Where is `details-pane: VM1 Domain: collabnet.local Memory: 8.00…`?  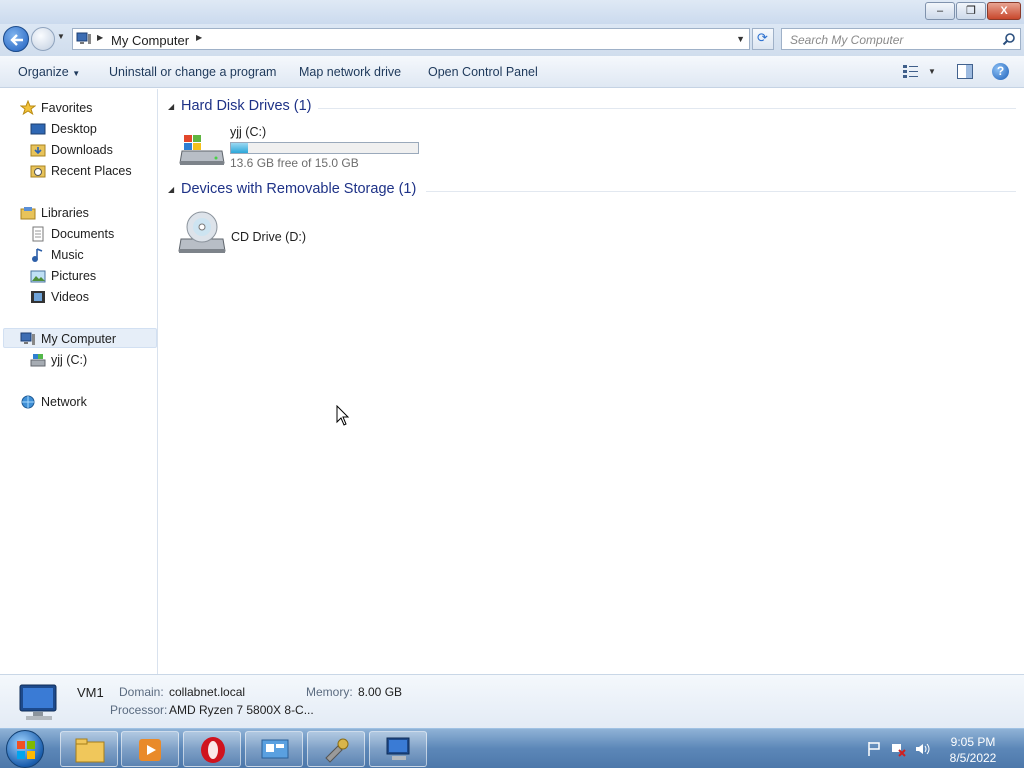 details-pane: VM1 Domain: collabnet.local Memory: 8.00… is located at coordinates (512, 701).